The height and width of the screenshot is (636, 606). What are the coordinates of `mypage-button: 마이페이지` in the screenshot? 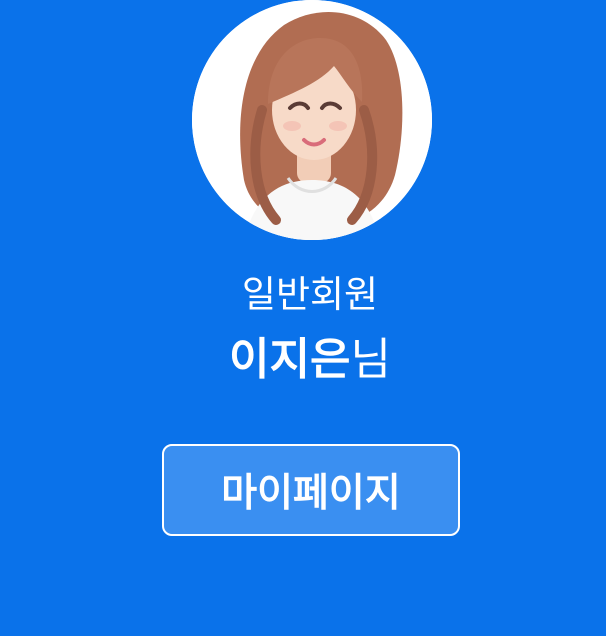 It's located at (311, 490).